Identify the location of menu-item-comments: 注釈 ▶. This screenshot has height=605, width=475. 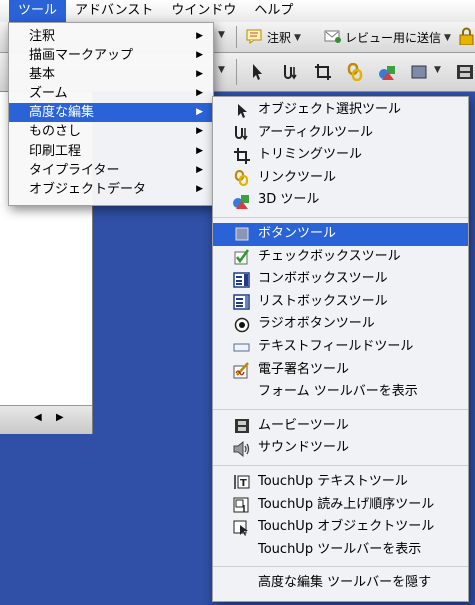
(111, 36).